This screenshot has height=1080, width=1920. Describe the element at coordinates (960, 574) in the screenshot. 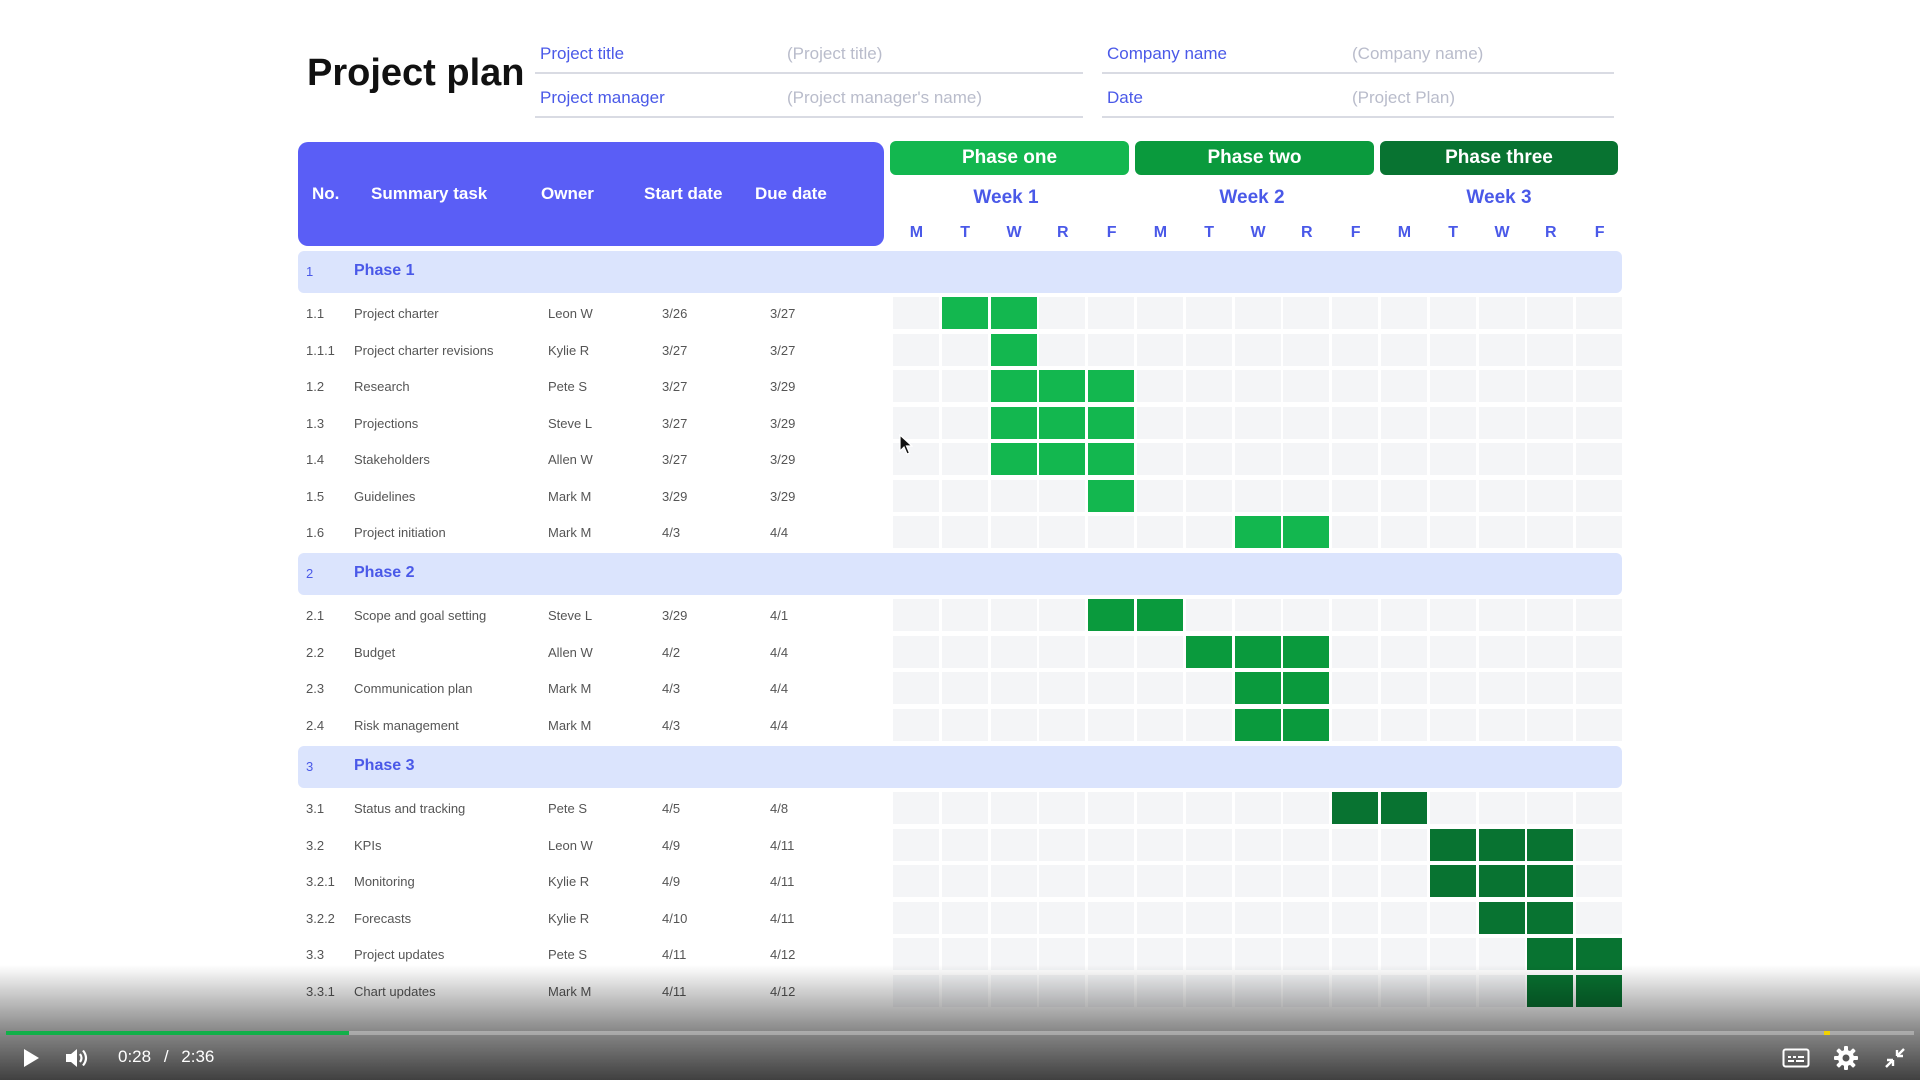

I see `phase-row: 2 Phase 2` at that location.